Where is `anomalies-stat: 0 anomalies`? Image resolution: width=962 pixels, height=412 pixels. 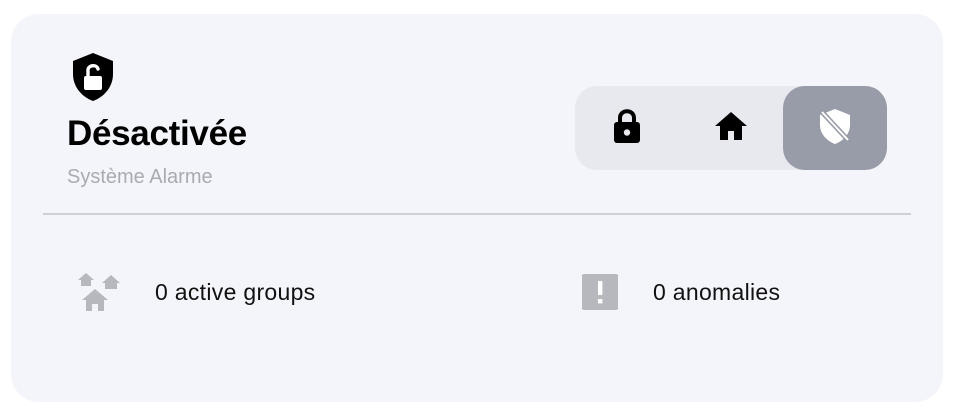 anomalies-stat: 0 anomalies is located at coordinates (678, 292).